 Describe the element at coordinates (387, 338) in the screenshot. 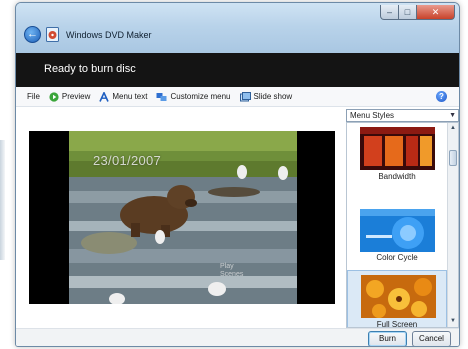

I see `burn-button: Burn` at that location.